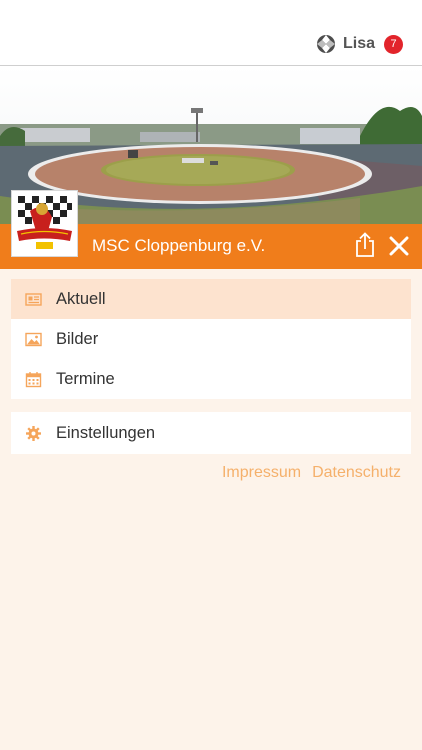 The image size is (422, 750). What do you see at coordinates (33, 433) in the screenshot?
I see `gear-icon` at bounding box center [33, 433].